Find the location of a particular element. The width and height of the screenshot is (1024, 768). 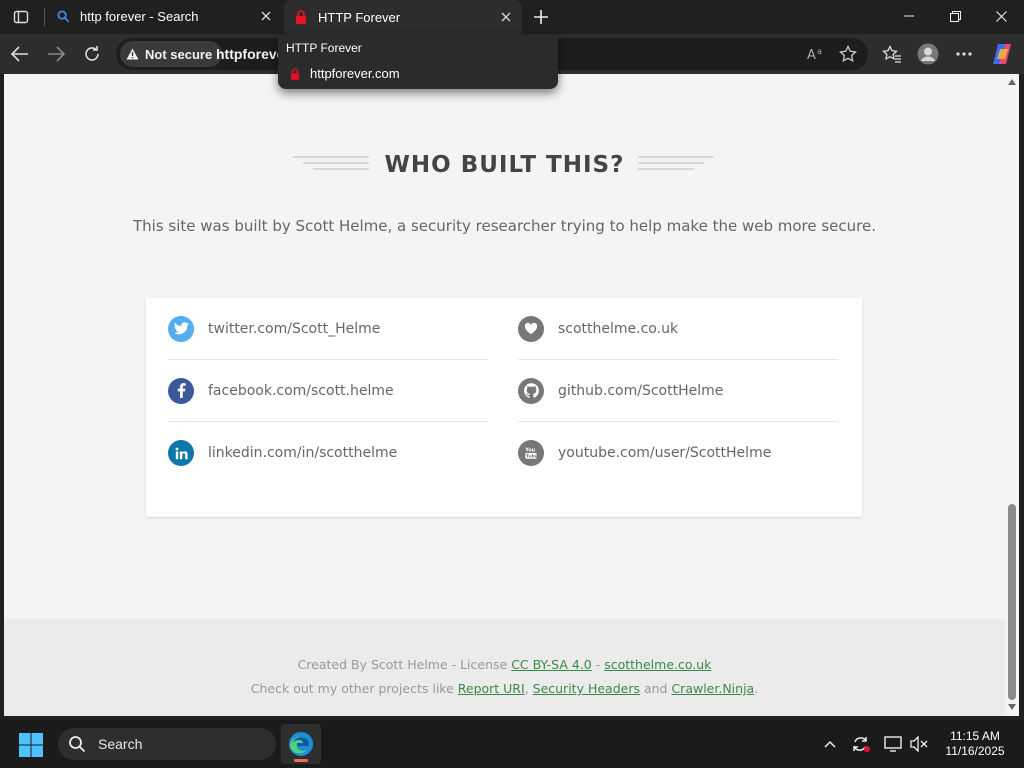

sync-tray-button is located at coordinates (861, 744).